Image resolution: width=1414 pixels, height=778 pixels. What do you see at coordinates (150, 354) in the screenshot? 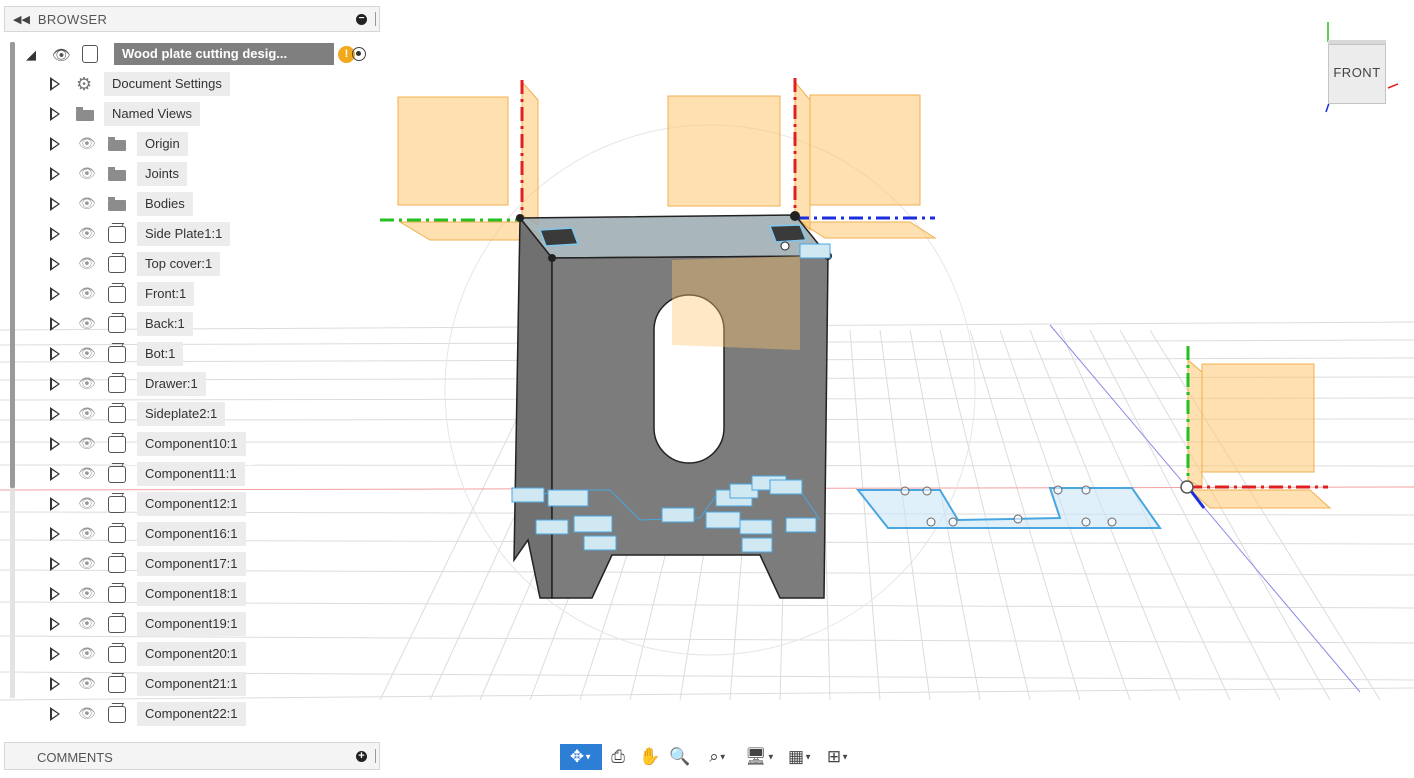
I see `browser-item: 👁 Bot:1` at bounding box center [150, 354].